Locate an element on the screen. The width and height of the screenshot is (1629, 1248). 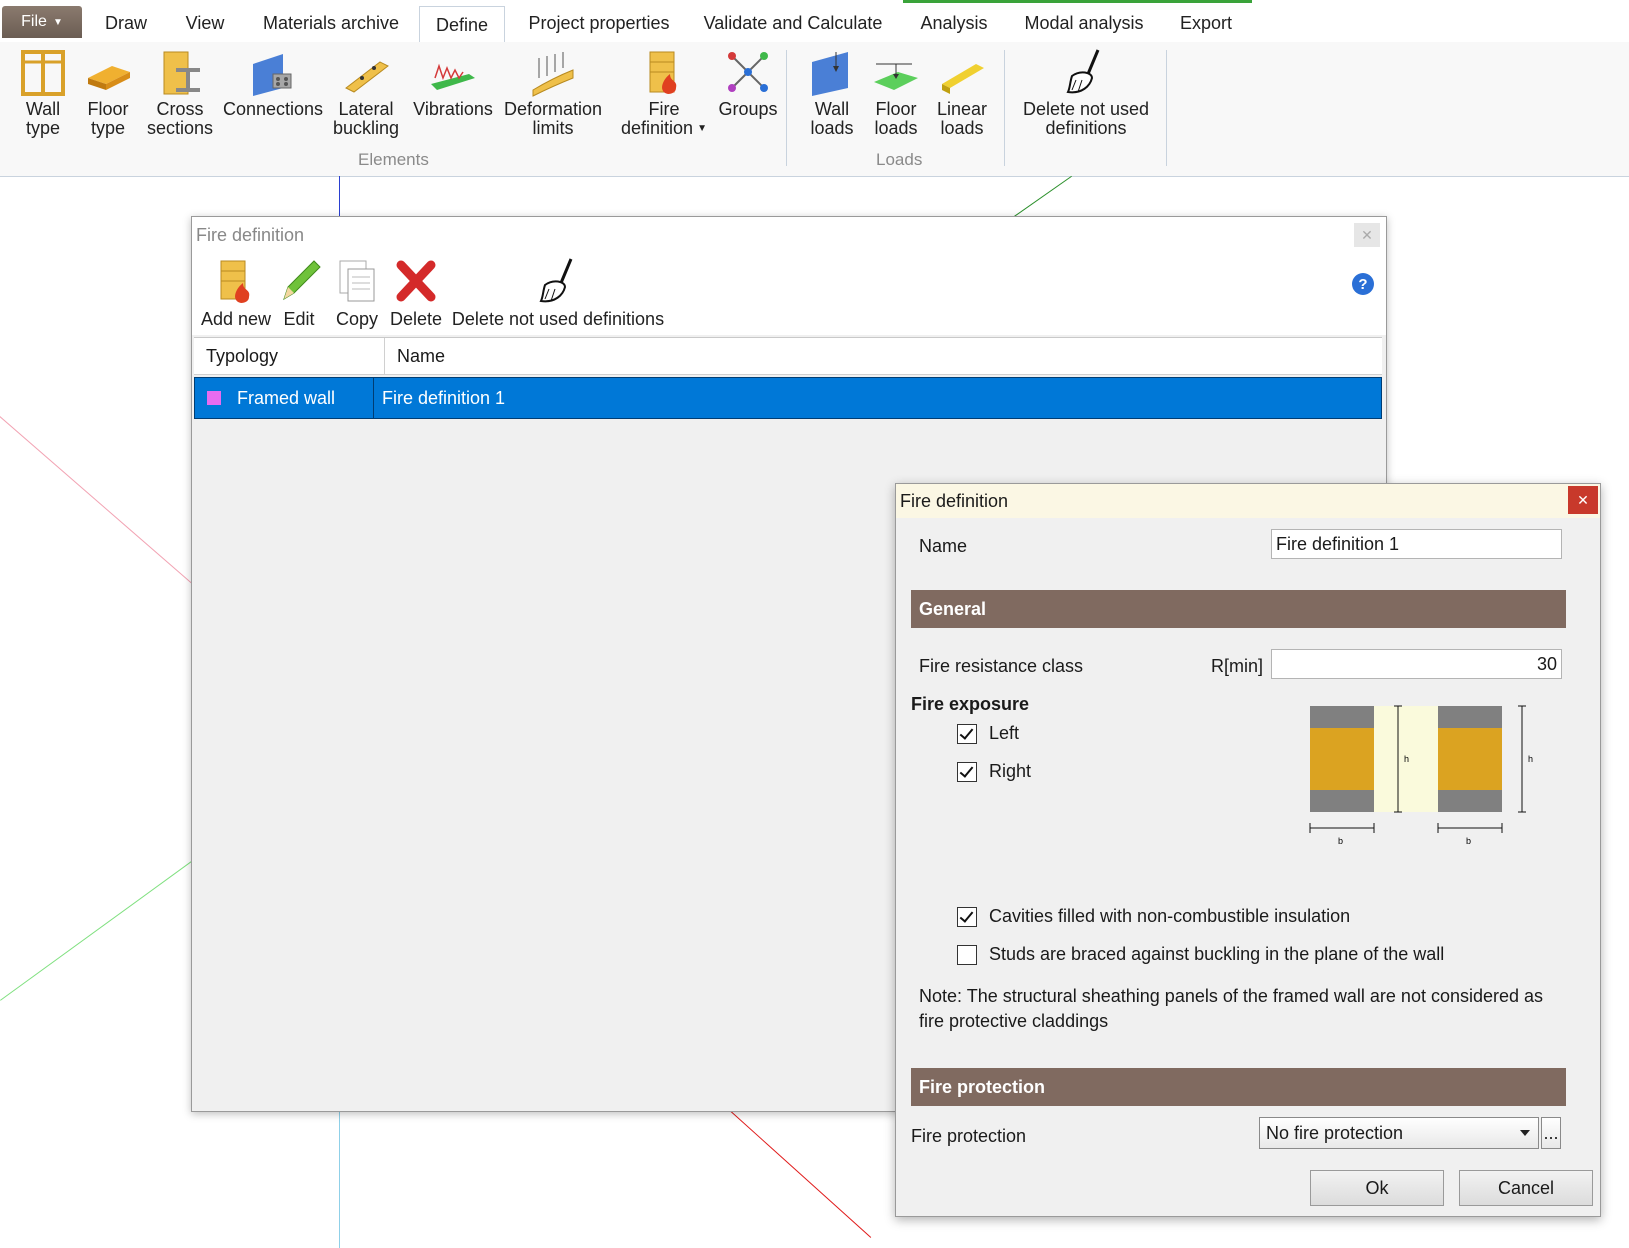
tab-define: Define is located at coordinates (462, 24).